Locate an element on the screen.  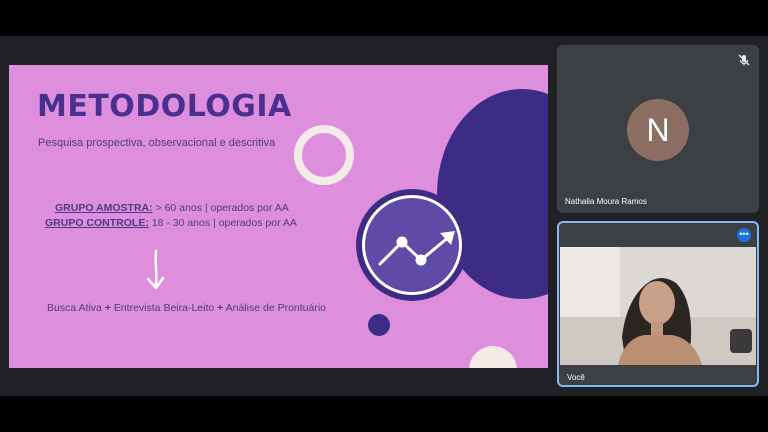
participant-name: Nathalia Moura Ramos is located at coordinates (606, 201).